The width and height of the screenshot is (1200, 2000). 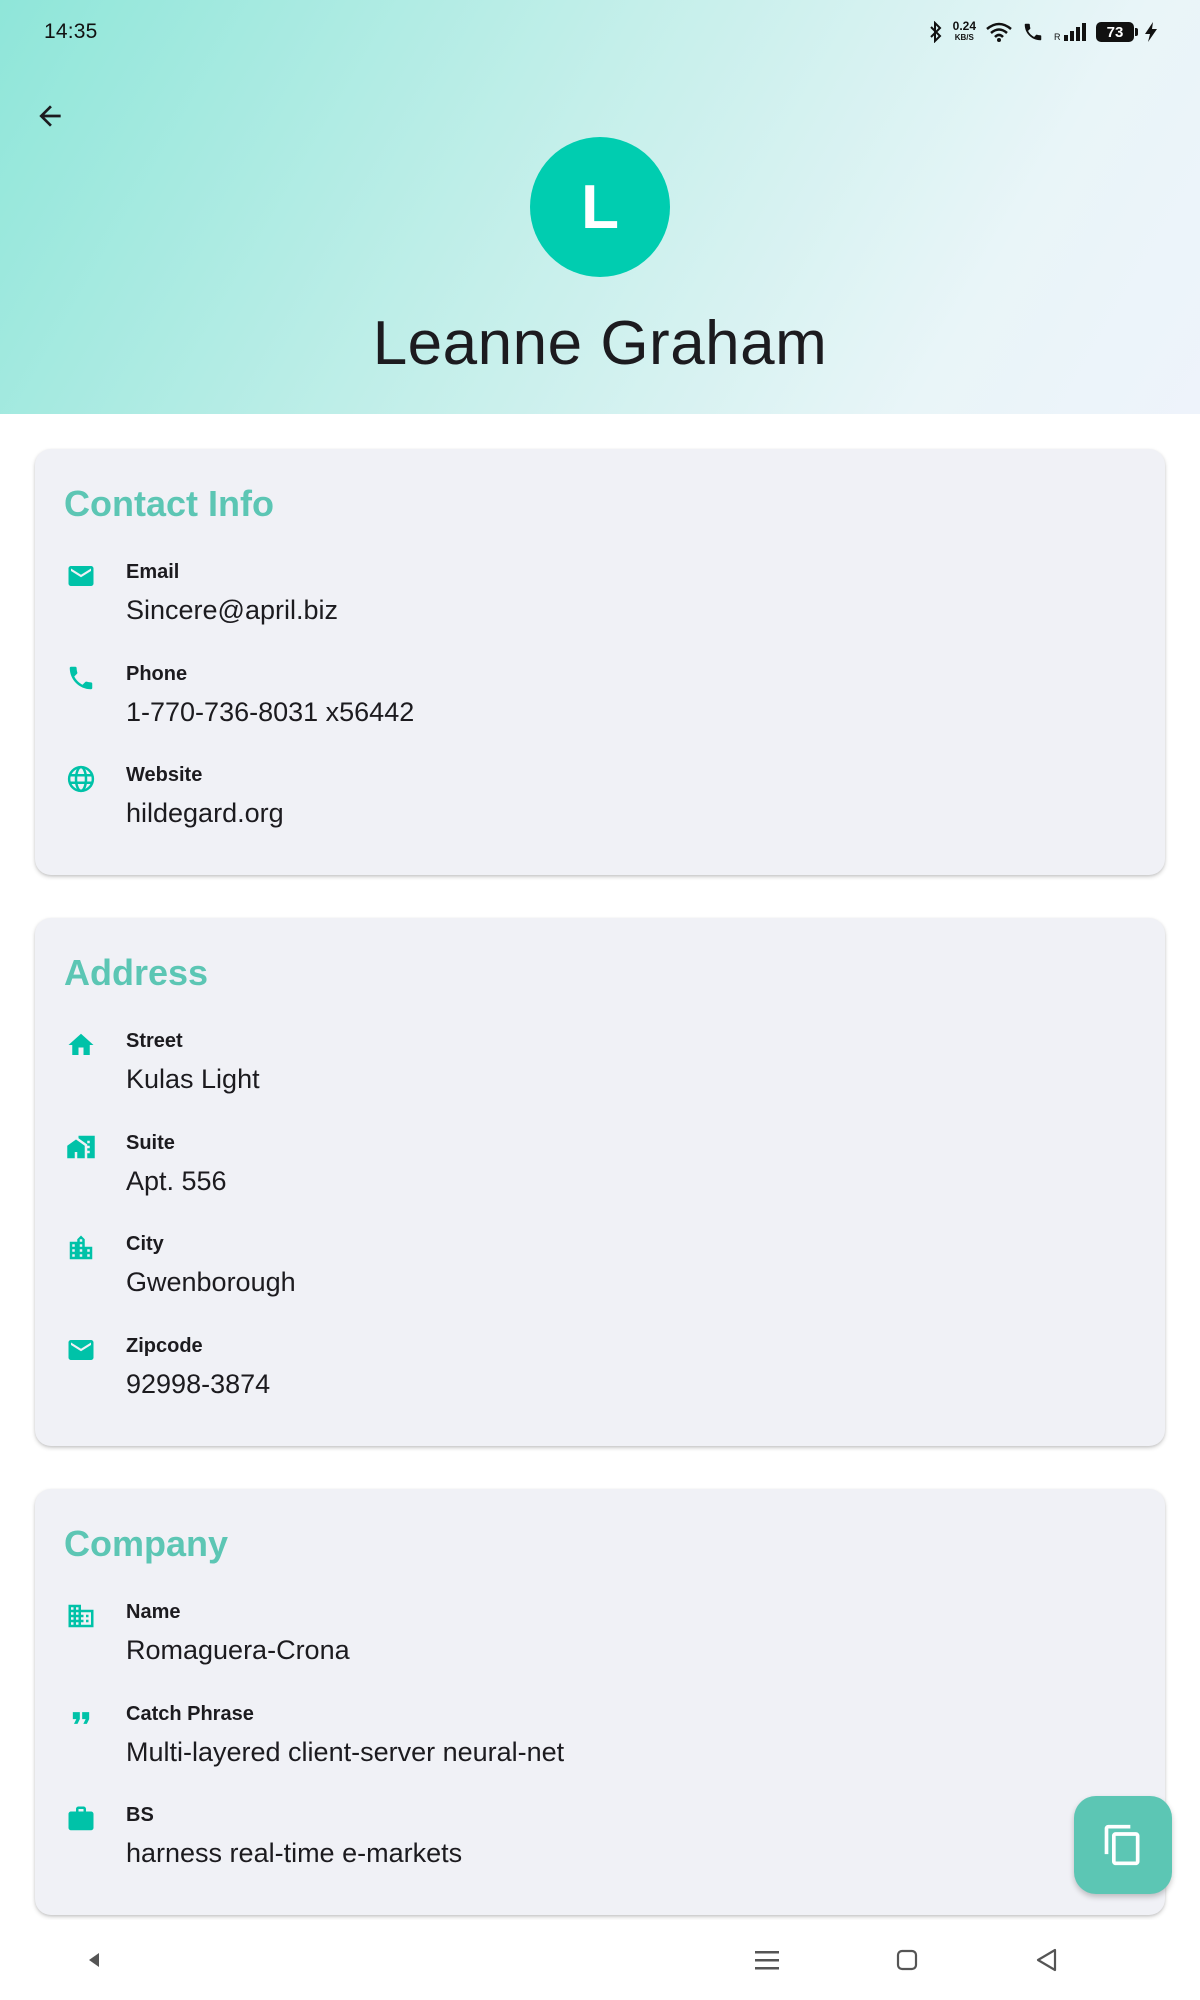 I want to click on city-label: City, so click(x=145, y=1244).